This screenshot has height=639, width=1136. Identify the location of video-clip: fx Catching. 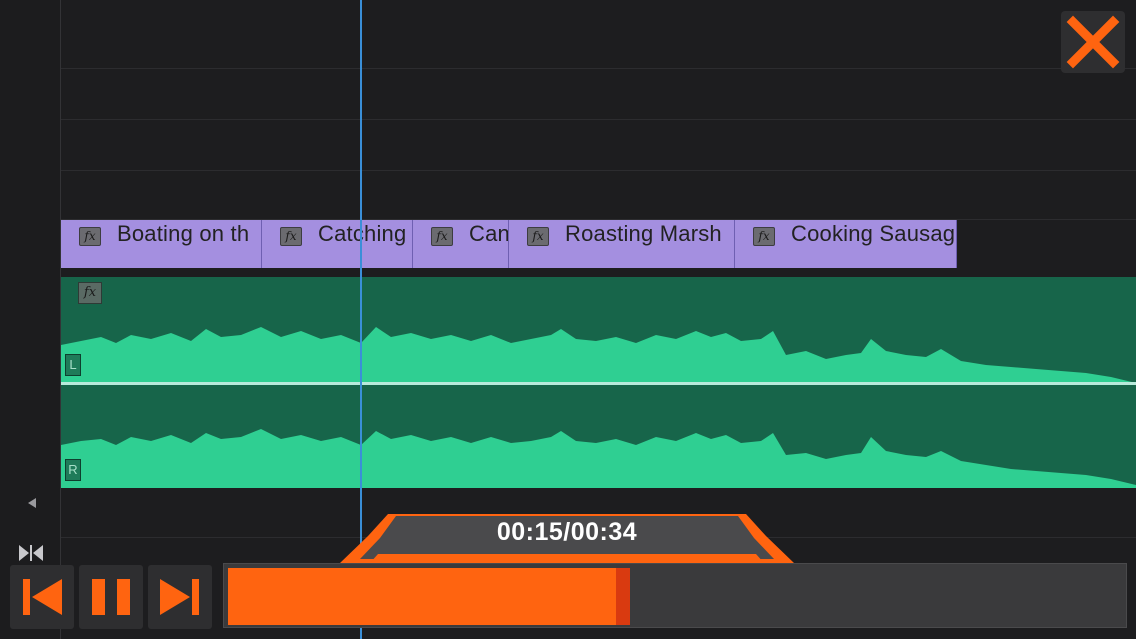
(337, 244).